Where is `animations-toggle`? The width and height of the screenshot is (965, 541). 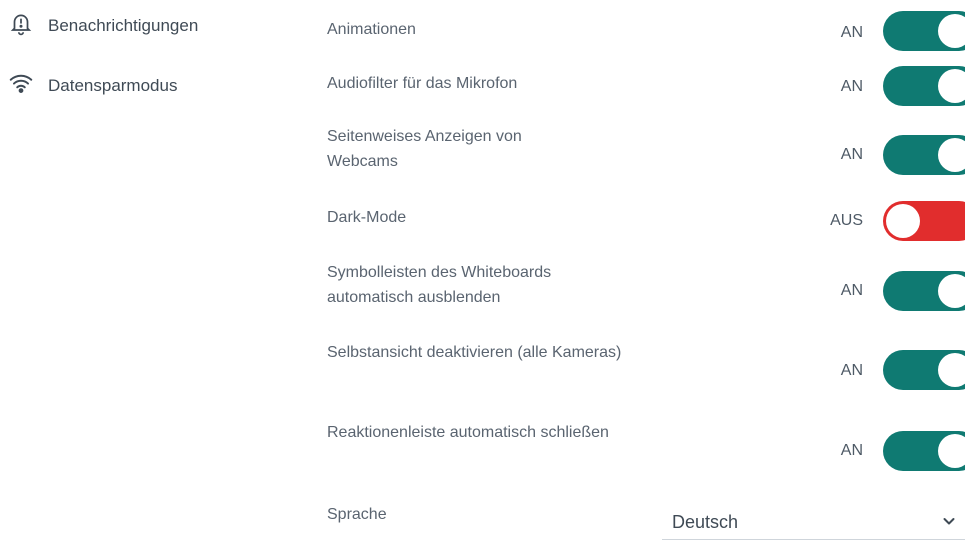
animations-toggle is located at coordinates (924, 31).